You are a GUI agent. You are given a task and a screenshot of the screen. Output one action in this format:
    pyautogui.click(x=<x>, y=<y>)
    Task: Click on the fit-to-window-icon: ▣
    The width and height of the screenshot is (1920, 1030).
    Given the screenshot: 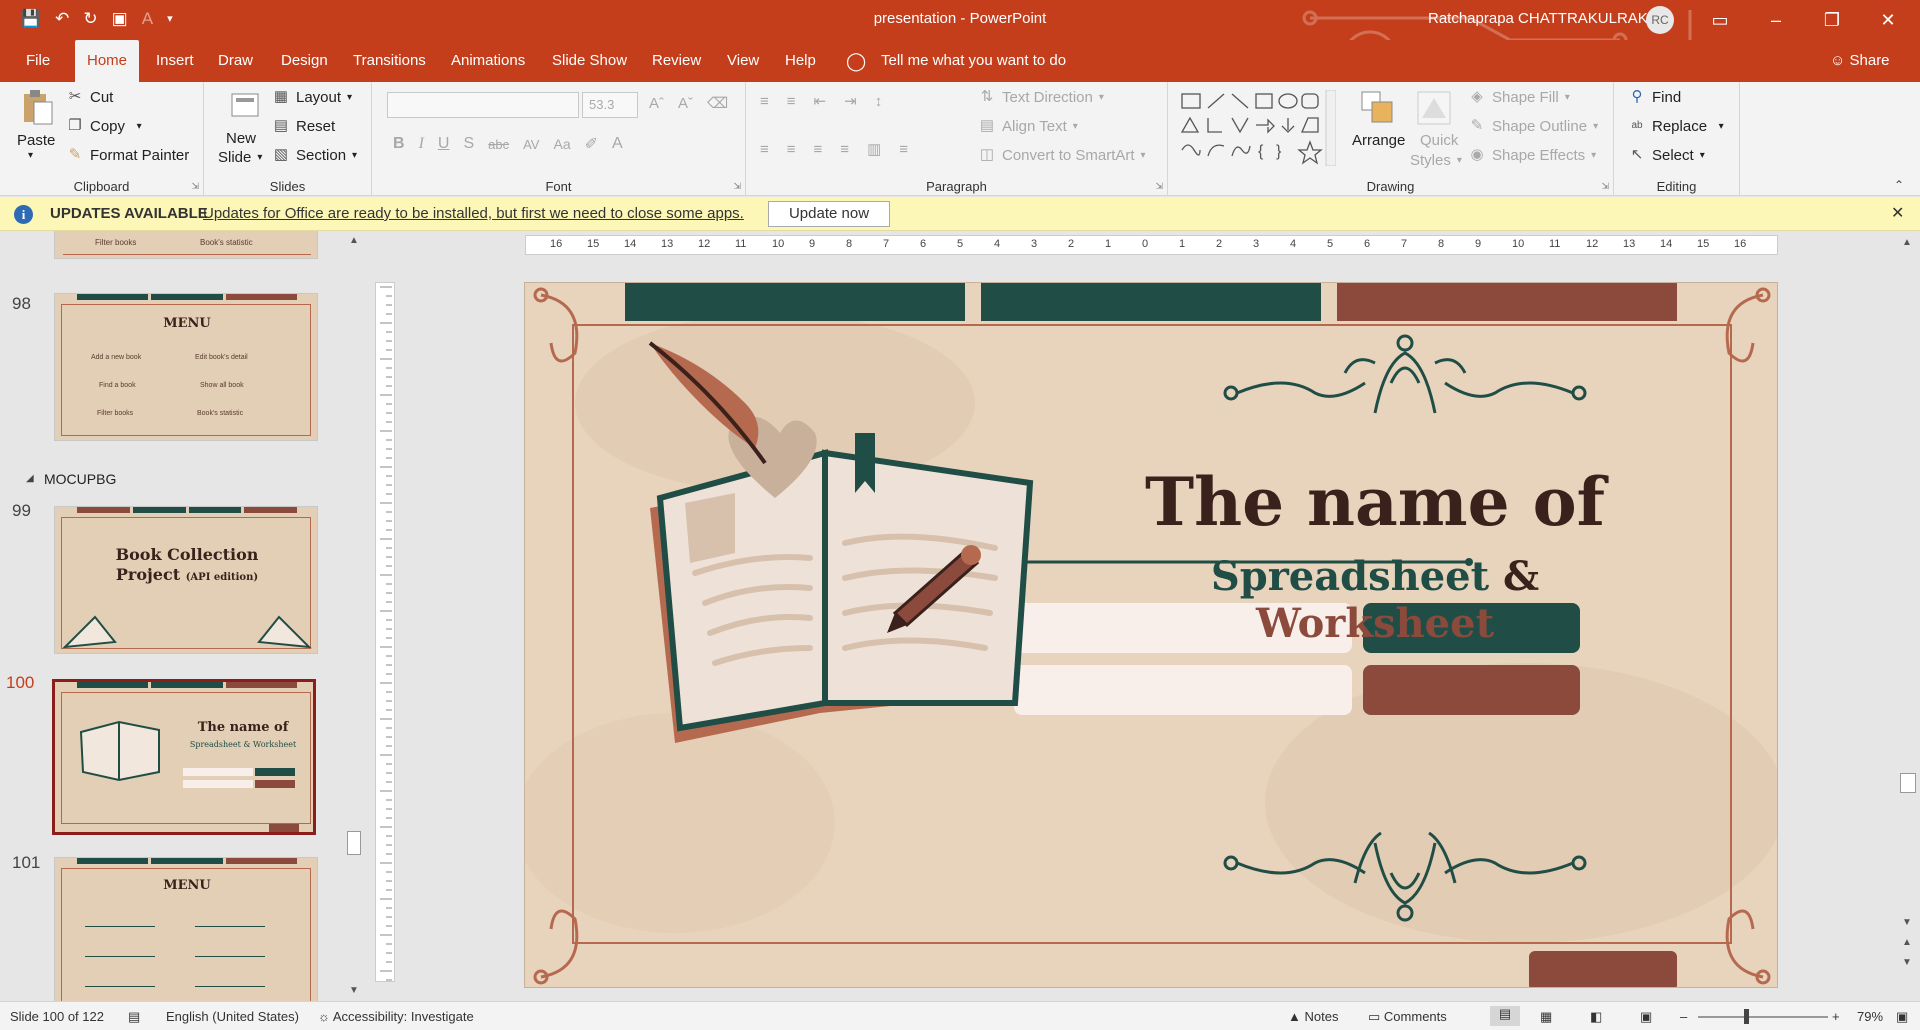 What is the action you would take?
    pyautogui.click(x=1902, y=1017)
    